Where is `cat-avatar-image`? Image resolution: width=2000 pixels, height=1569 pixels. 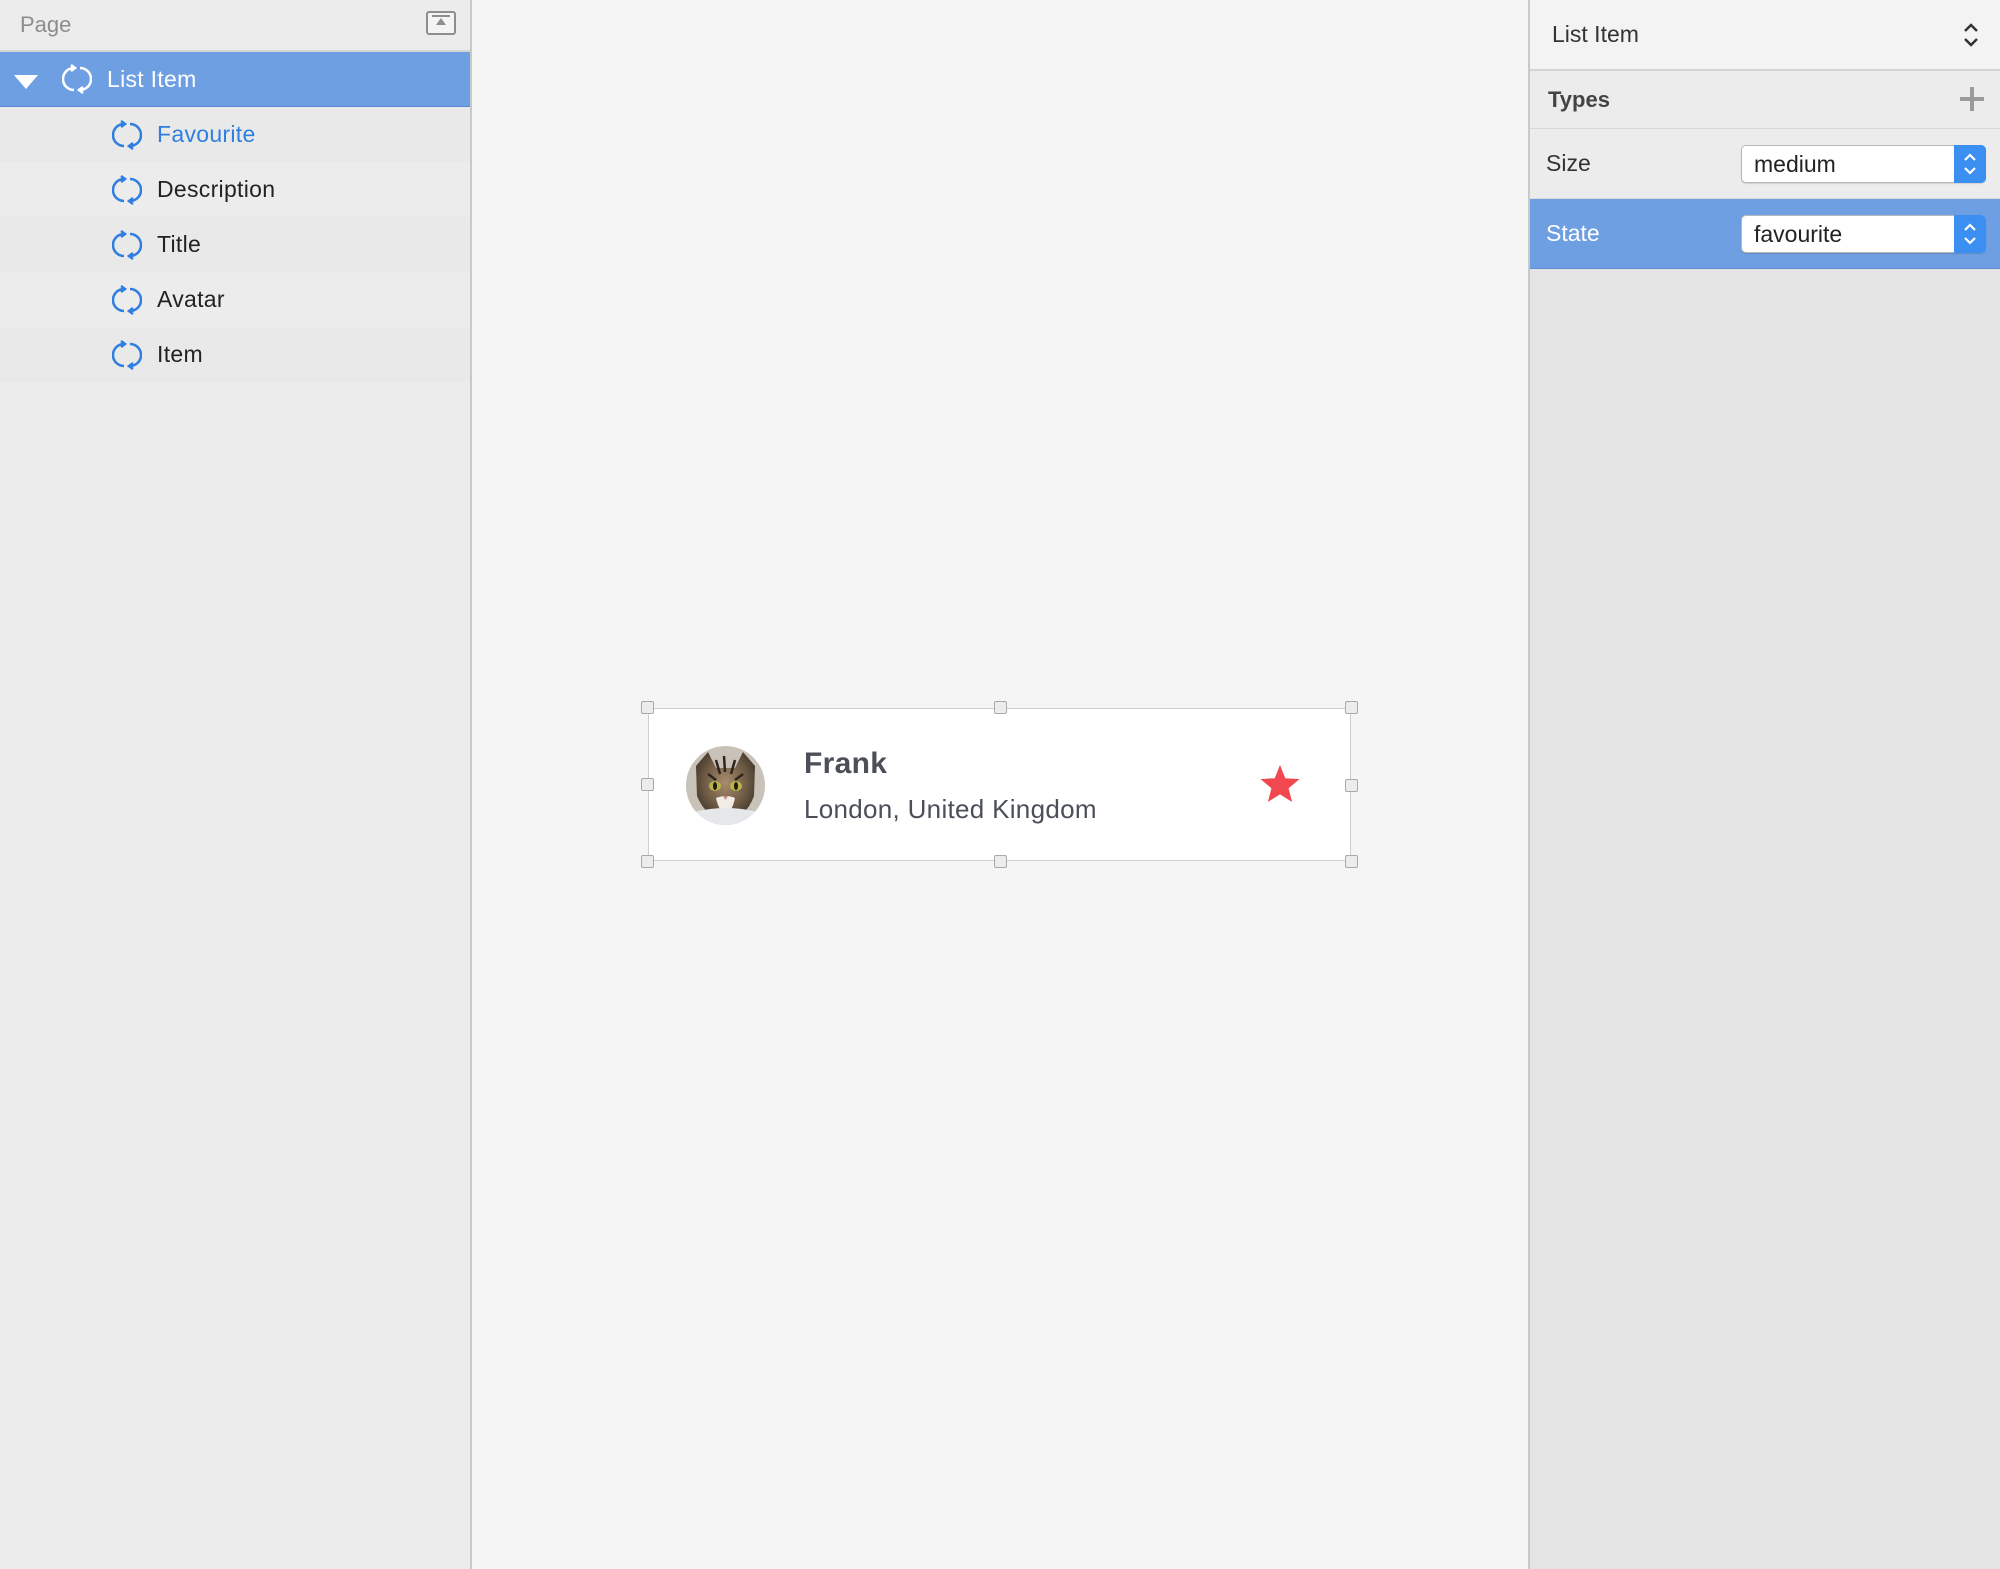 cat-avatar-image is located at coordinates (725, 785).